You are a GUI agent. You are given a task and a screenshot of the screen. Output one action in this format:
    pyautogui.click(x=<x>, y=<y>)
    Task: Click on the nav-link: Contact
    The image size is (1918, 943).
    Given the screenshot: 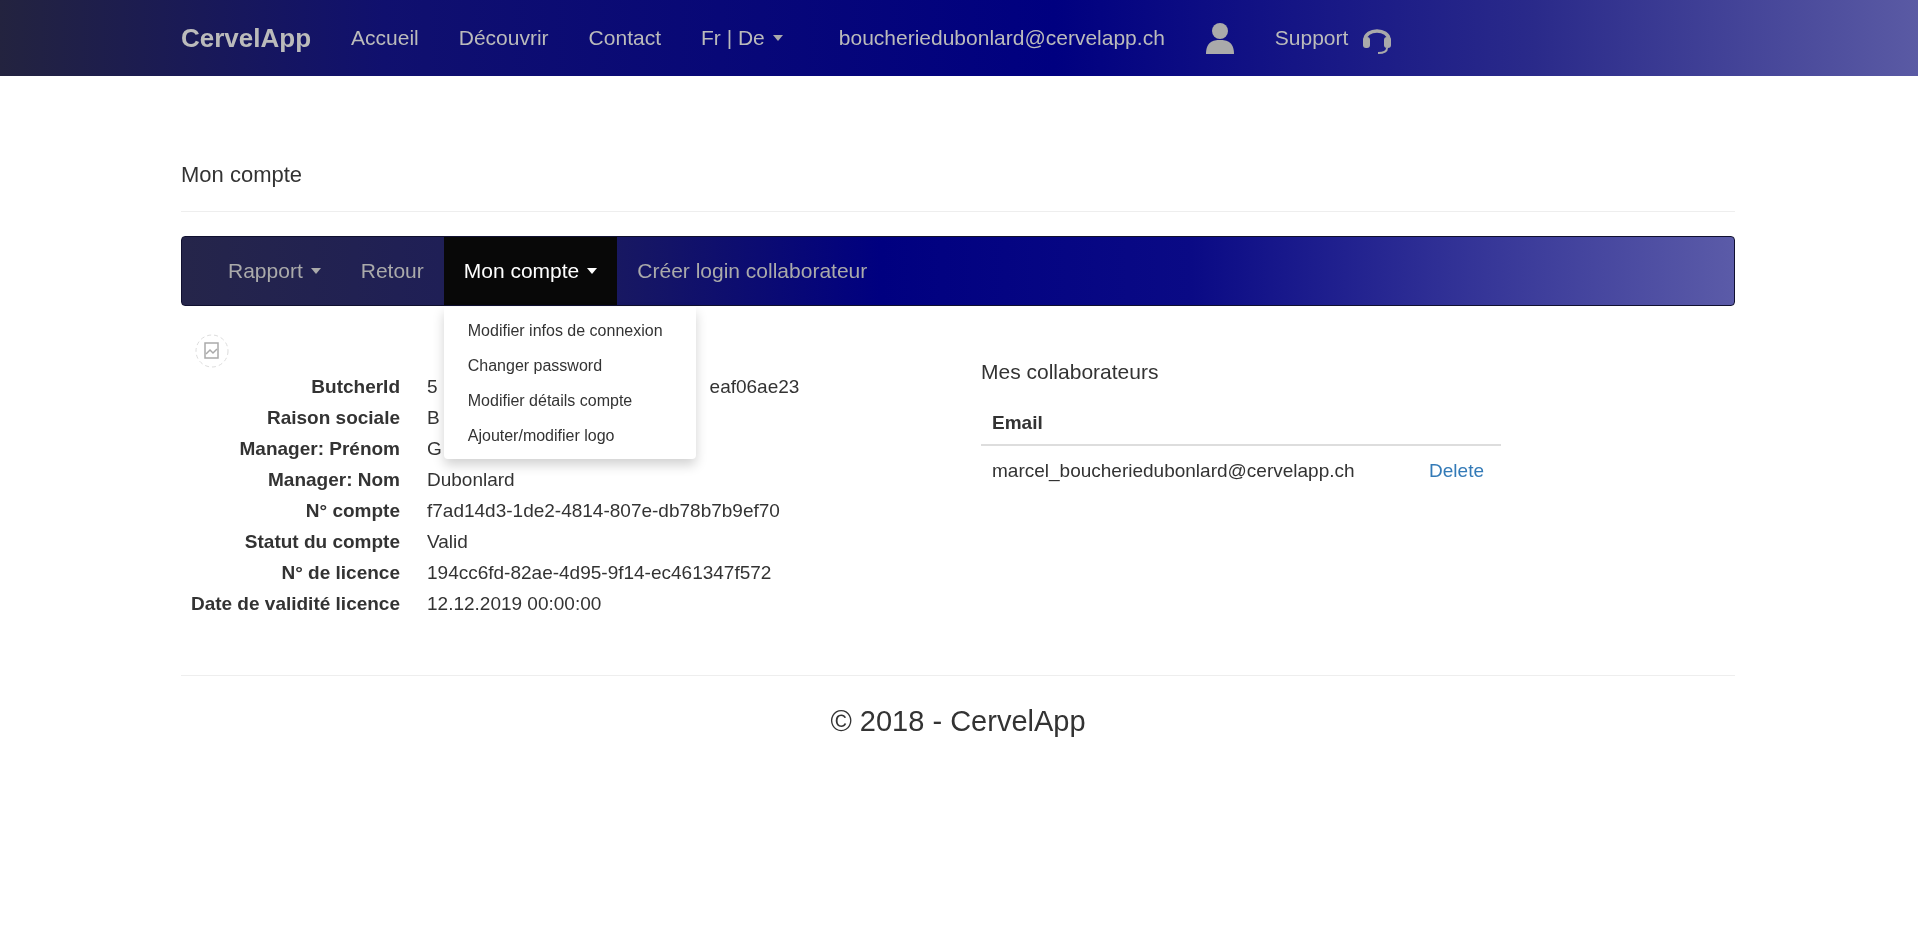 What is the action you would take?
    pyautogui.click(x=624, y=38)
    